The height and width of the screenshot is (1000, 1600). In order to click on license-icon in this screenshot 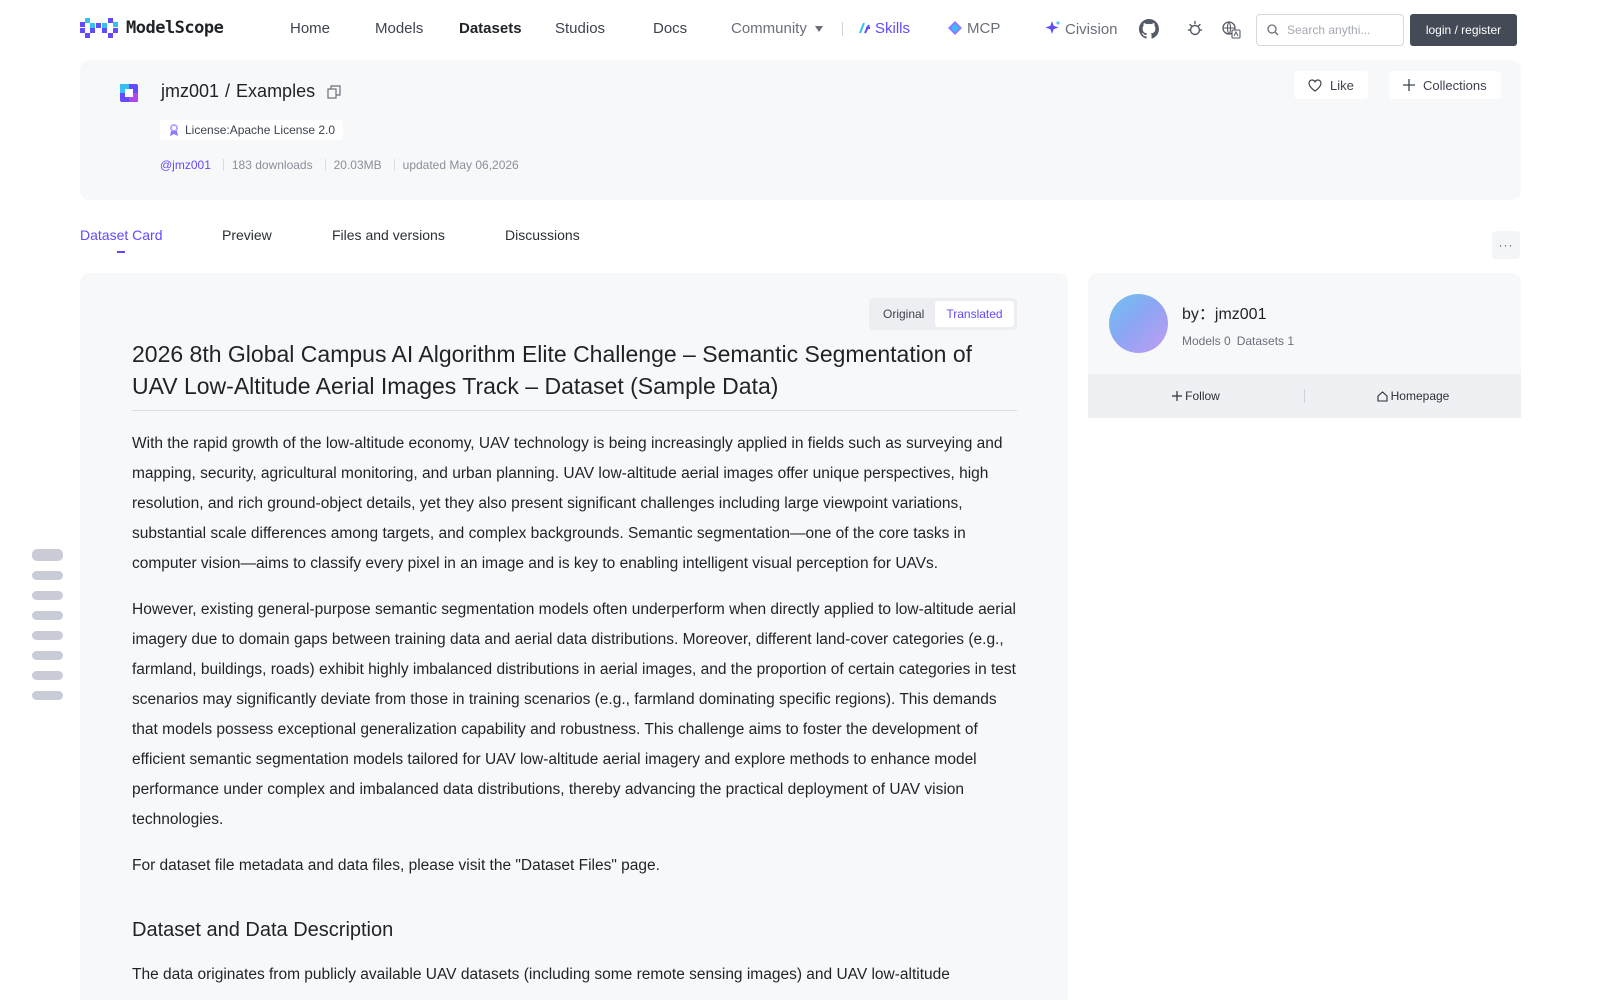, I will do `click(174, 130)`.